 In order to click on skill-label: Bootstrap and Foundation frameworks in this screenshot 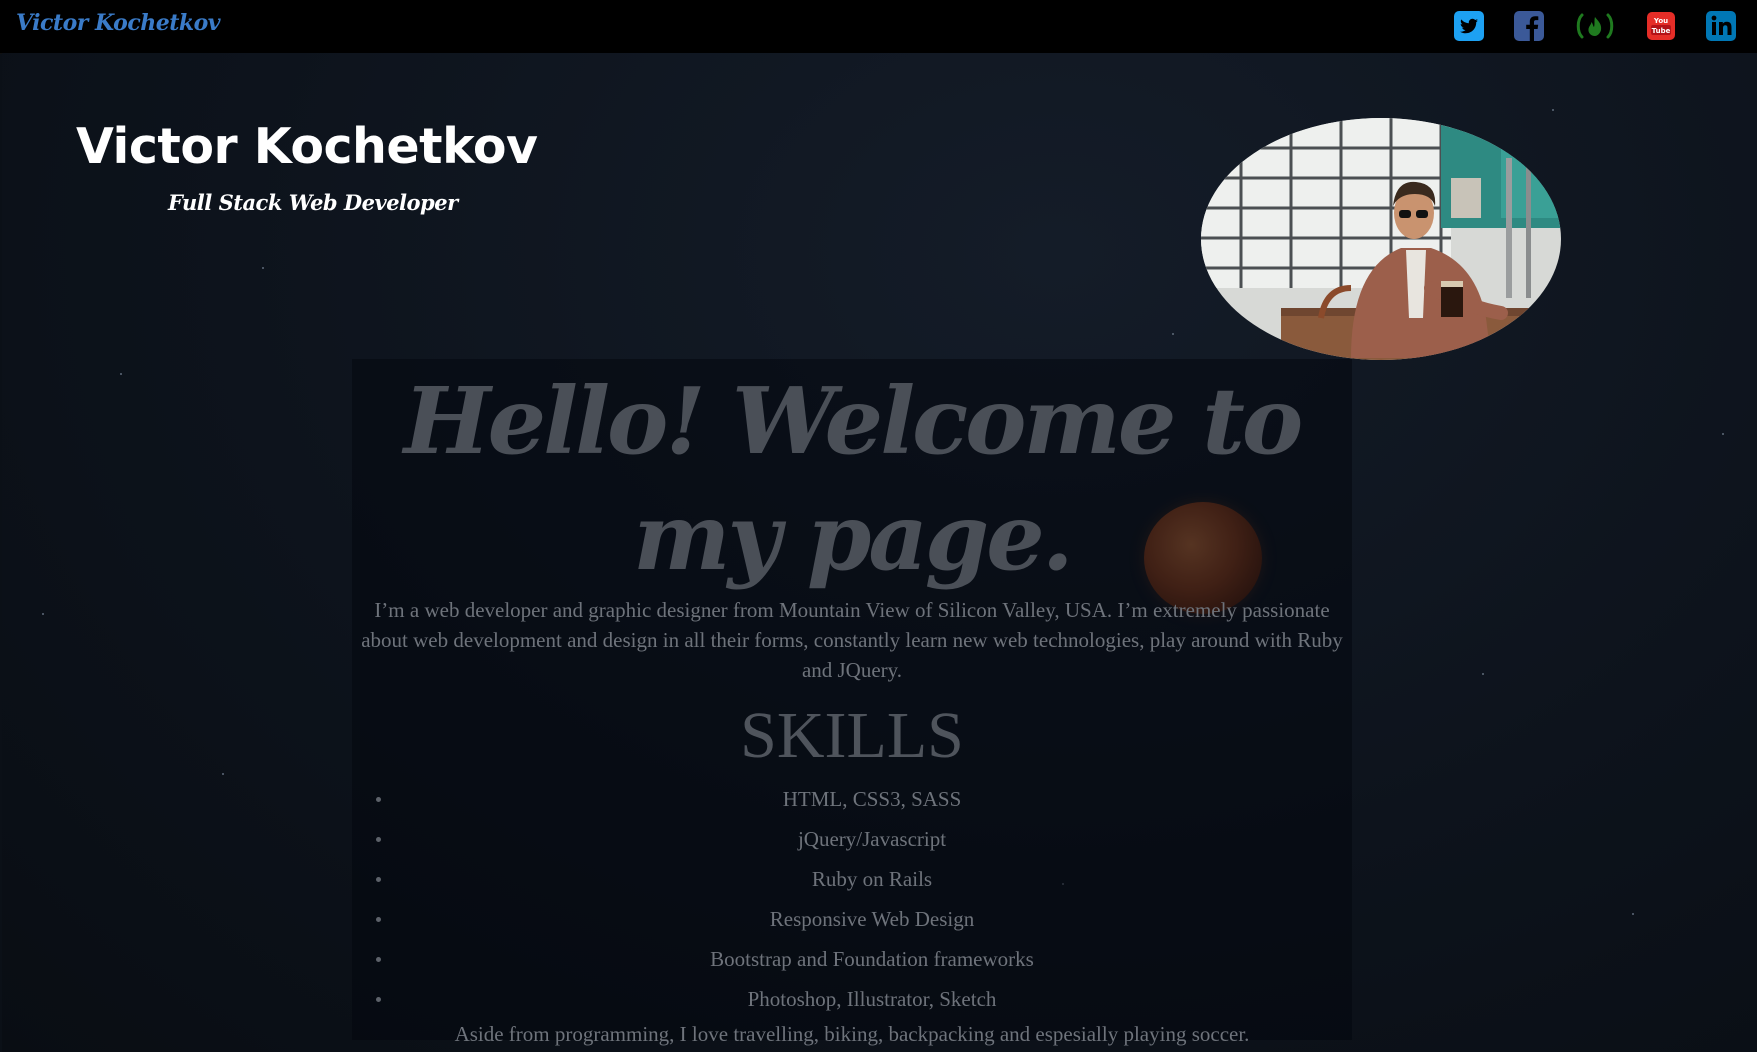, I will do `click(872, 959)`.